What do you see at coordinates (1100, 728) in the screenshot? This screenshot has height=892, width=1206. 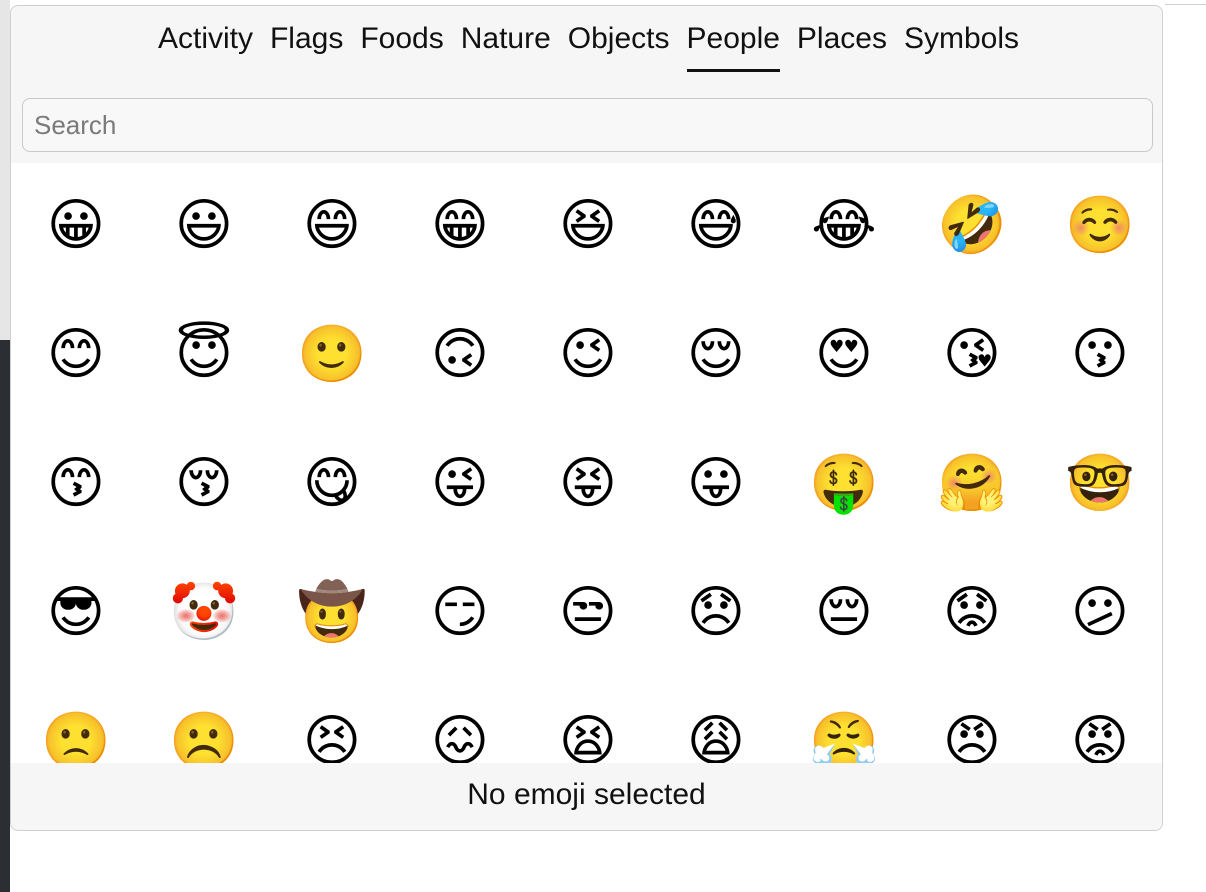 I see `emoji-pouting-face: 😡` at bounding box center [1100, 728].